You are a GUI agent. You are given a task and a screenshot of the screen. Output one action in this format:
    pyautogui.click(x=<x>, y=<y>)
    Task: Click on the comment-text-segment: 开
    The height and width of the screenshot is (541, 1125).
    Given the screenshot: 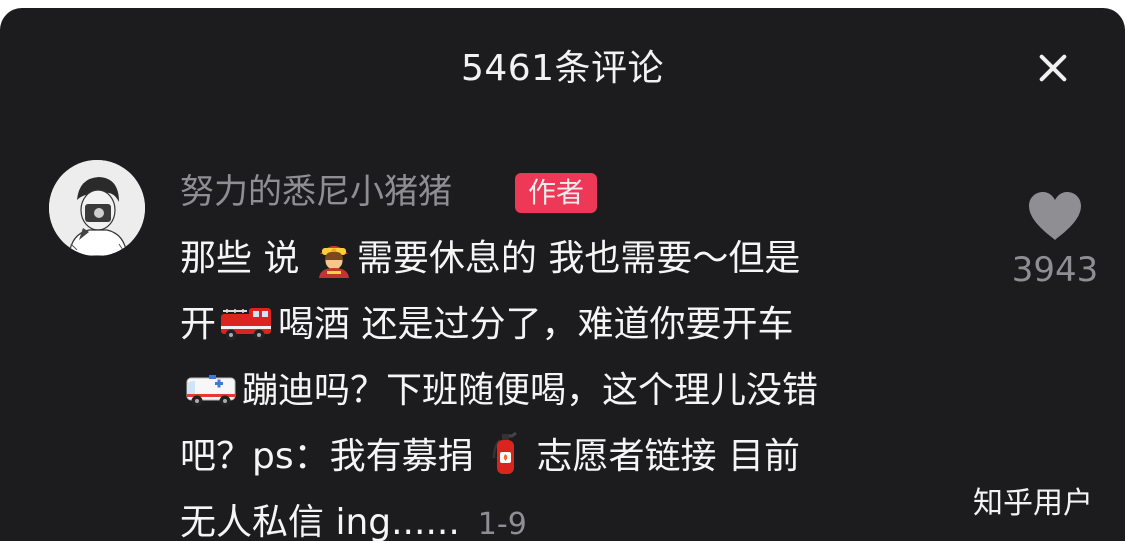 What is the action you would take?
    pyautogui.click(x=198, y=324)
    